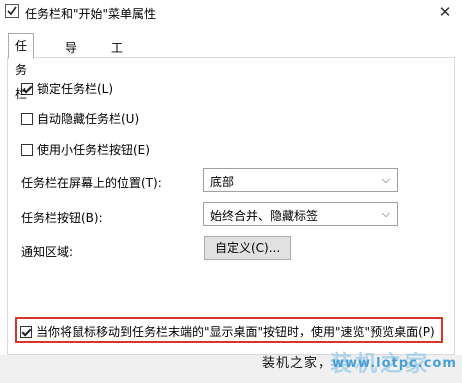 The width and height of the screenshot is (462, 383). What do you see at coordinates (300, 180) in the screenshot?
I see `location-dropdown: 底部 ⌵` at bounding box center [300, 180].